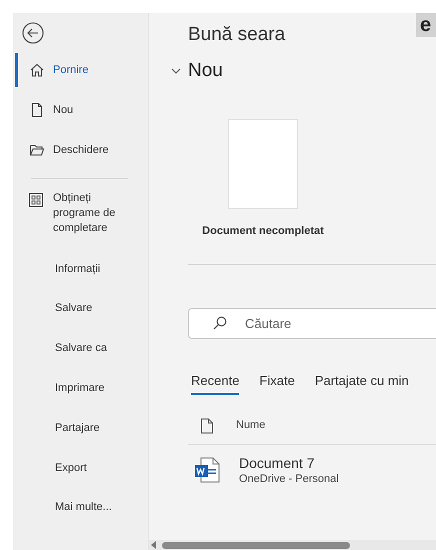  What do you see at coordinates (36, 200) in the screenshot?
I see `grid-icon` at bounding box center [36, 200].